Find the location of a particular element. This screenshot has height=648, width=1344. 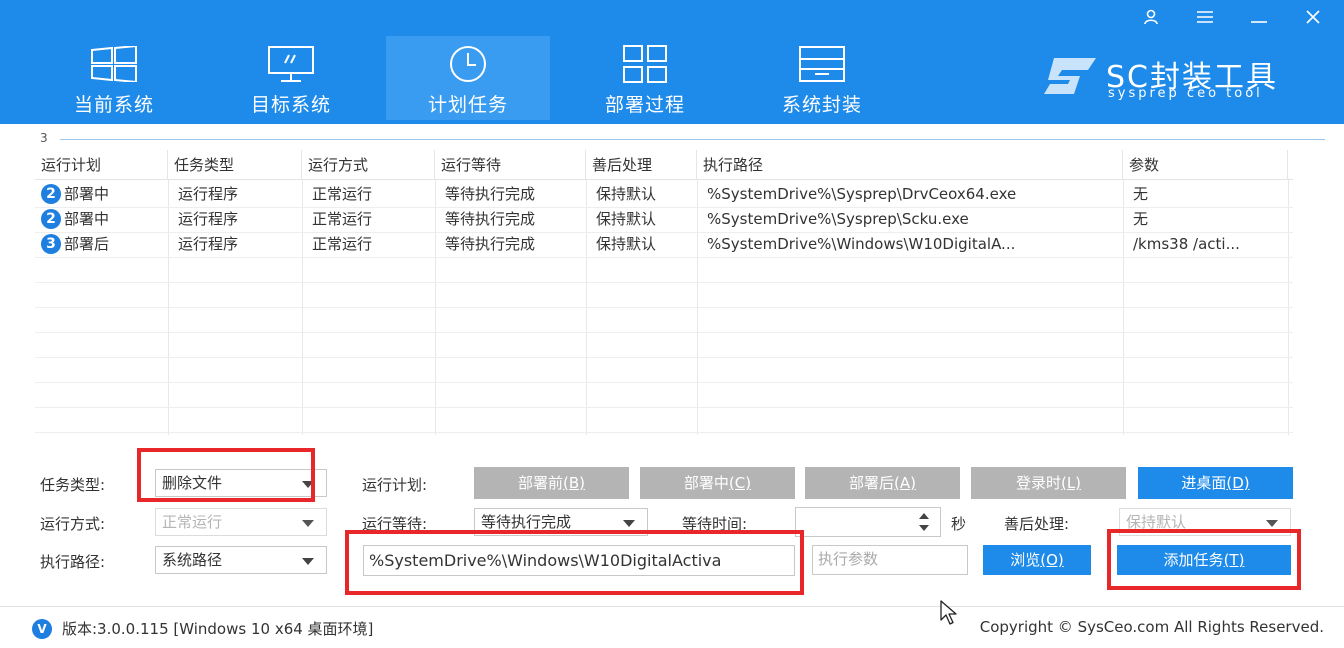

task-count: 3 is located at coordinates (44, 138).